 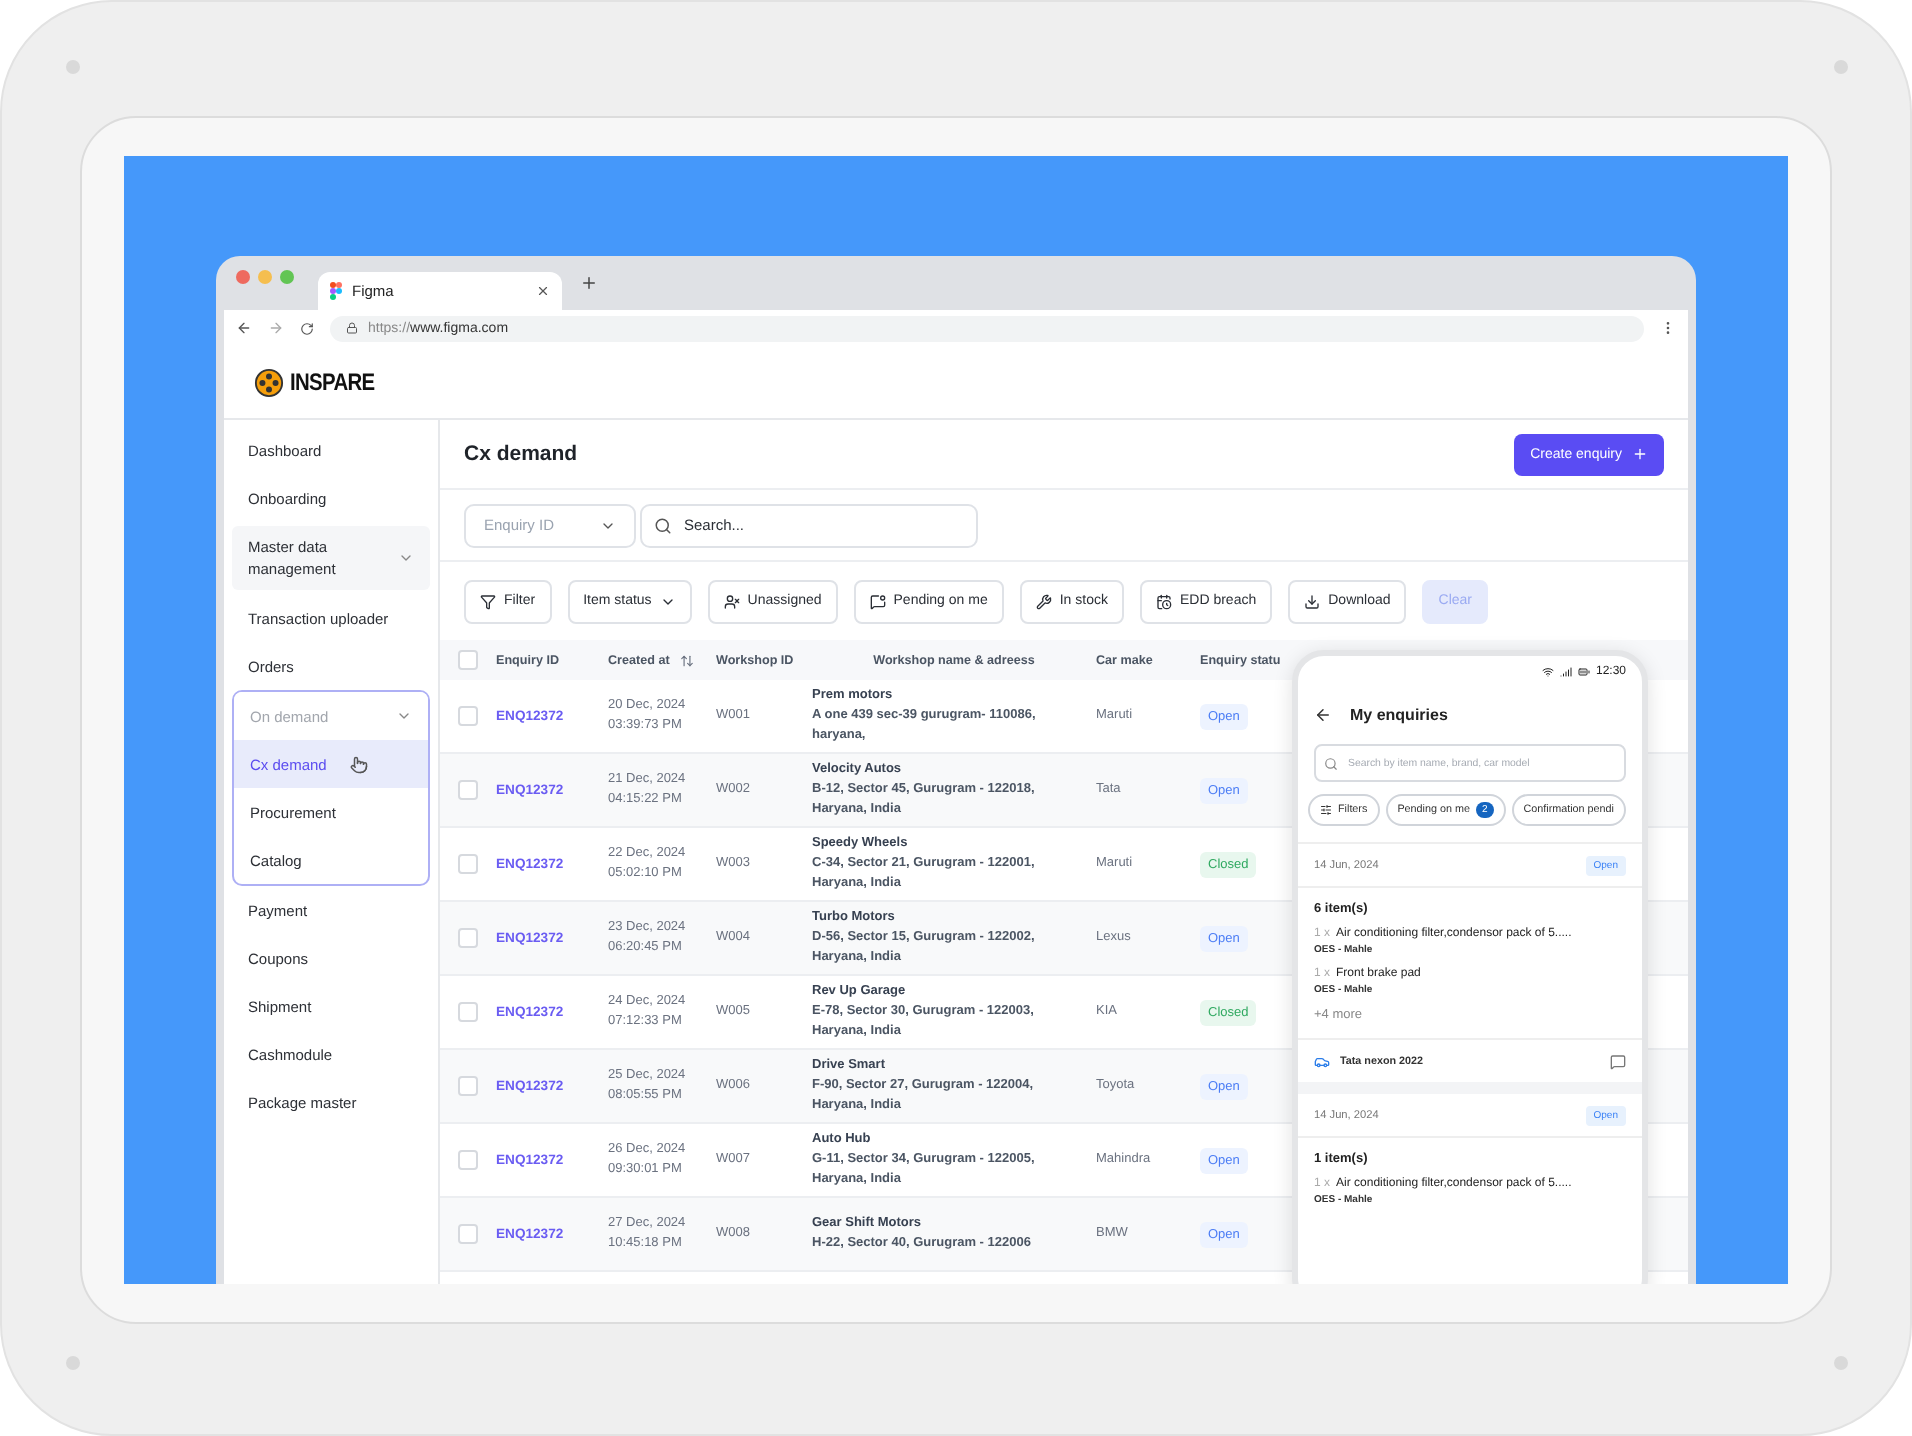 What do you see at coordinates (265, 277) in the screenshot?
I see `minimize-light` at bounding box center [265, 277].